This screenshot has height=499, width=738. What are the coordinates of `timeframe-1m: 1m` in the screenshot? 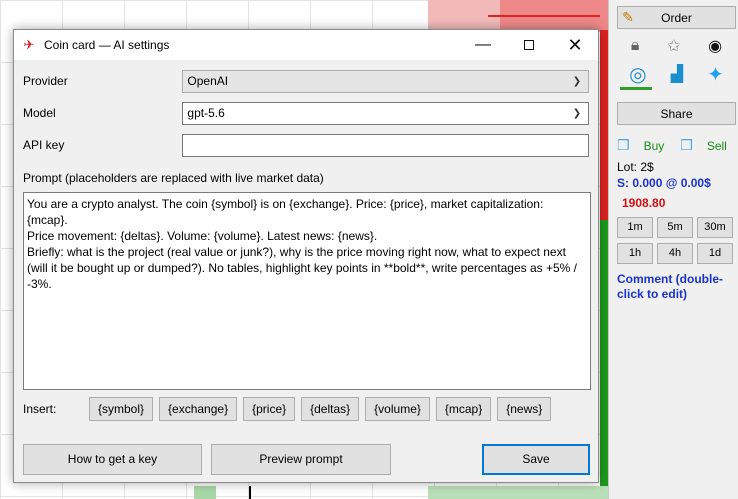 It's located at (635, 227).